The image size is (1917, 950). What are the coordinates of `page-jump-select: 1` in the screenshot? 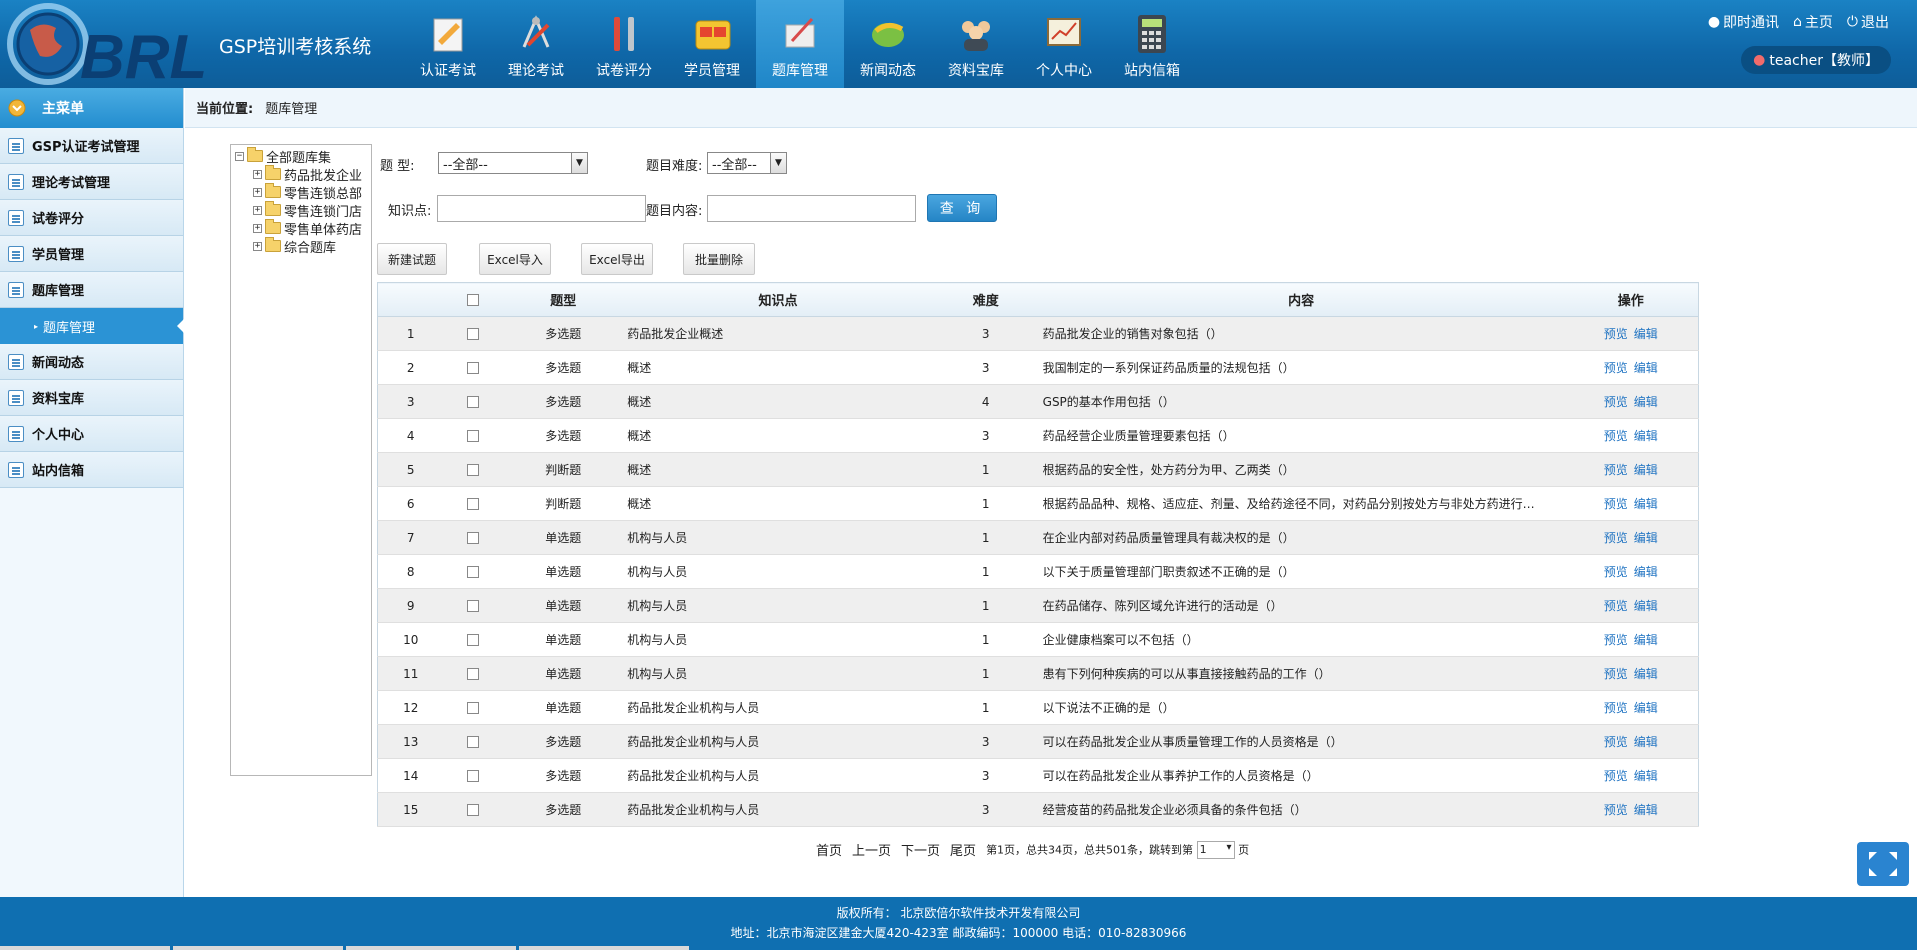 It's located at (1215, 849).